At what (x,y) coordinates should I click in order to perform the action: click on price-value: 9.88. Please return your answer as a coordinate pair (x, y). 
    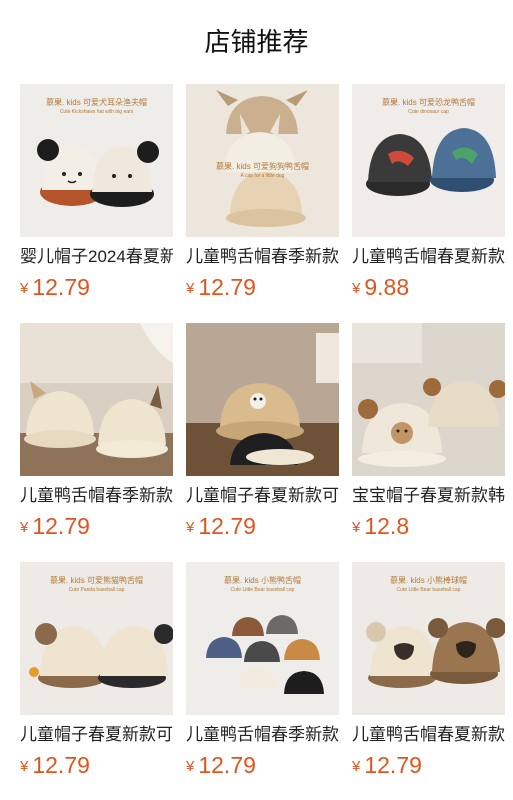
    Looking at the image, I should click on (387, 287).